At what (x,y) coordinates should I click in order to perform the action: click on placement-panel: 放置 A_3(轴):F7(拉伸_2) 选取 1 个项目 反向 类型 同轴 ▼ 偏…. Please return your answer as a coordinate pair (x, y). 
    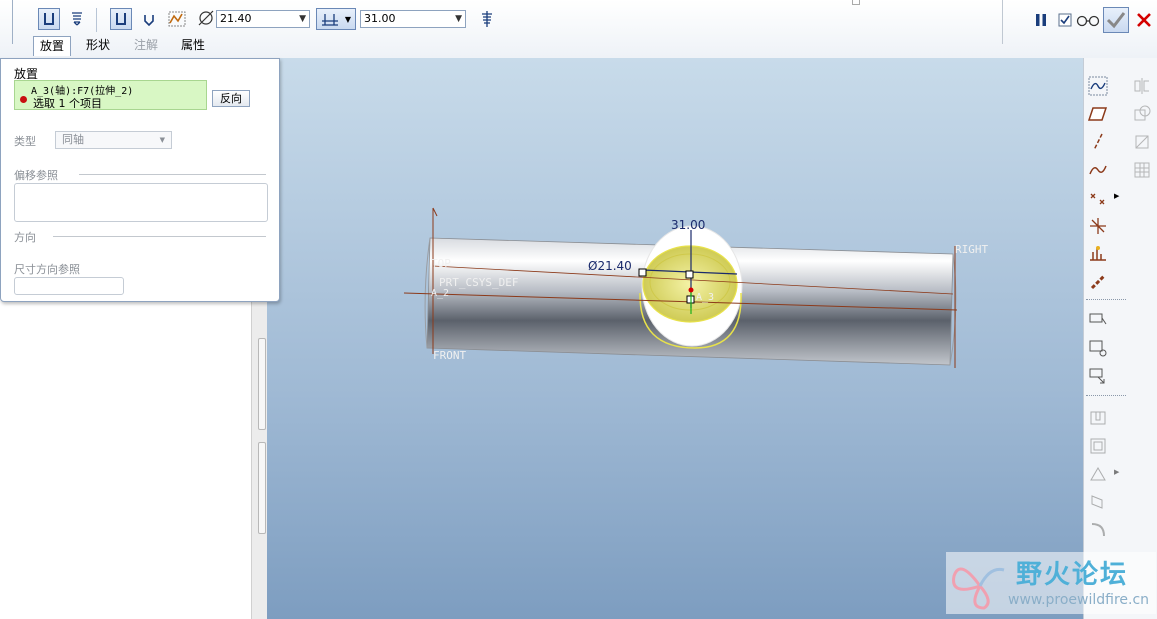
    Looking at the image, I should click on (140, 180).